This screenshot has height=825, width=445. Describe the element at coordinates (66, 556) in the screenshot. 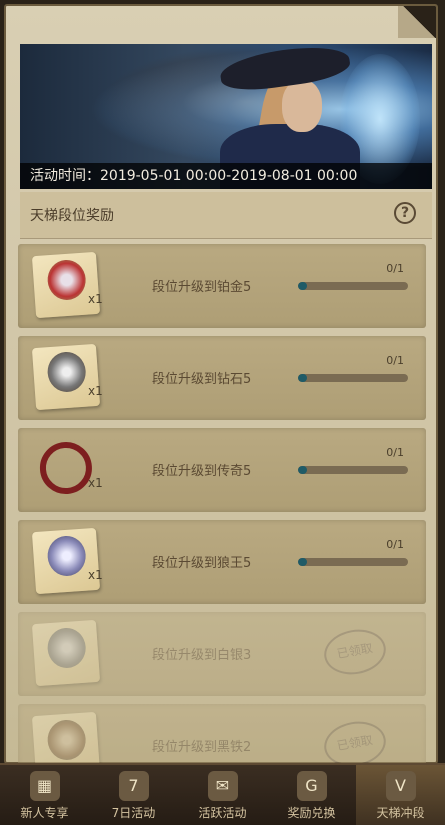

I see `wolf-king-avatar-icon` at that location.